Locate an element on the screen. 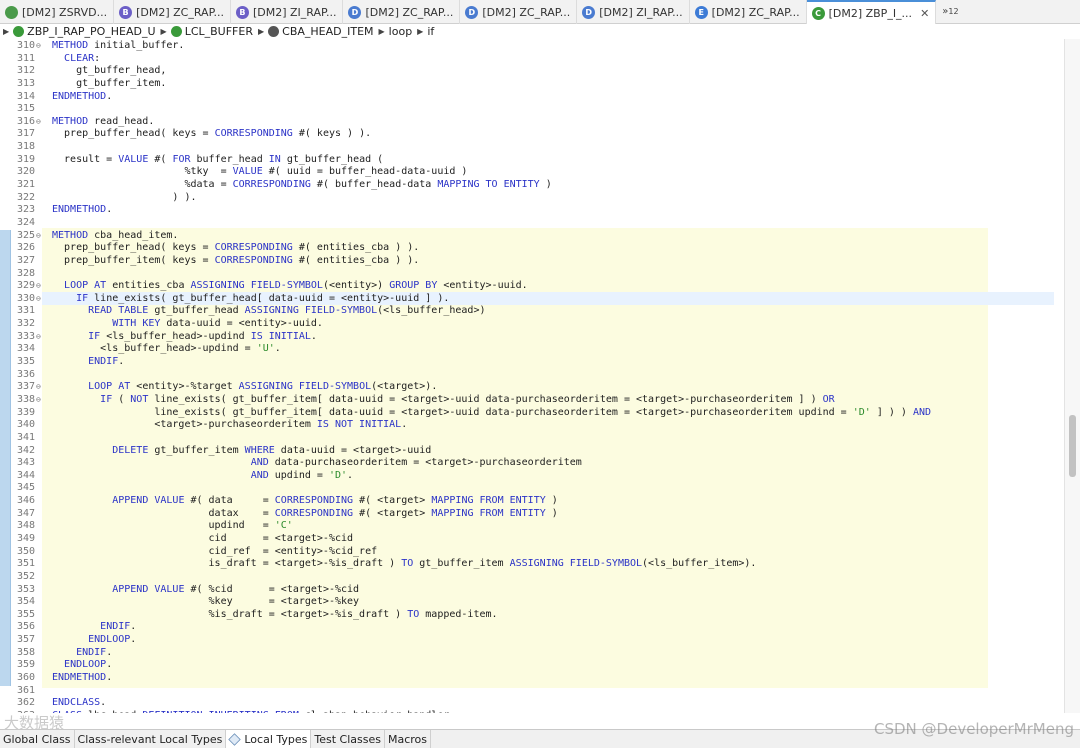 This screenshot has width=1080, height=748. code-line: 361 is located at coordinates (540, 691).